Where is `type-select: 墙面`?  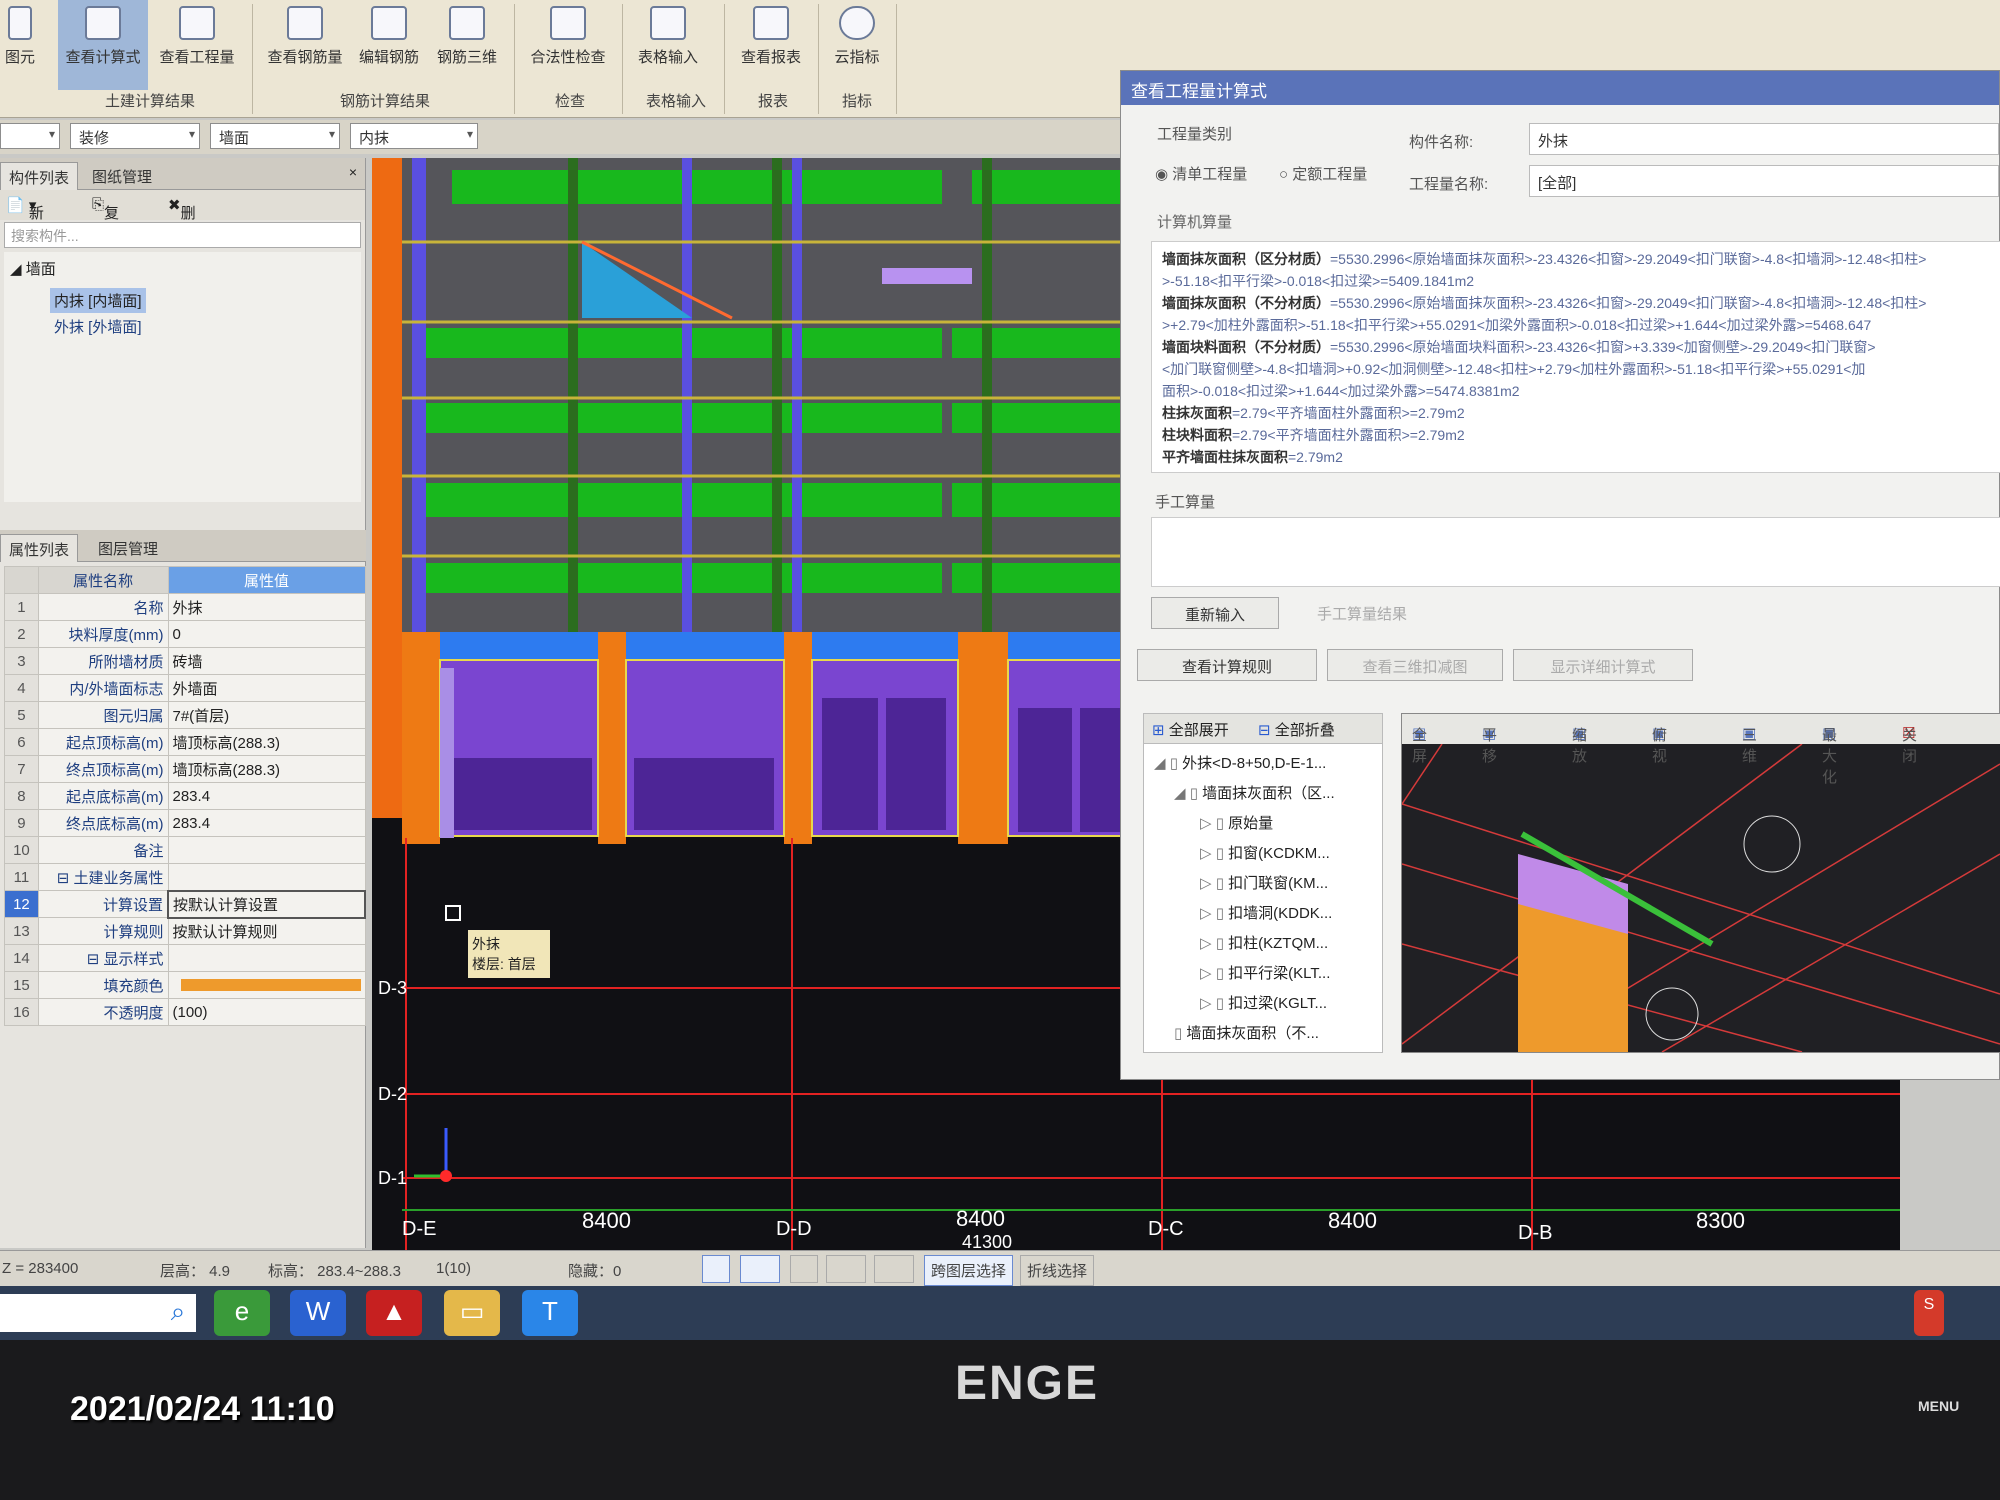
type-select: 墙面 is located at coordinates (275, 136).